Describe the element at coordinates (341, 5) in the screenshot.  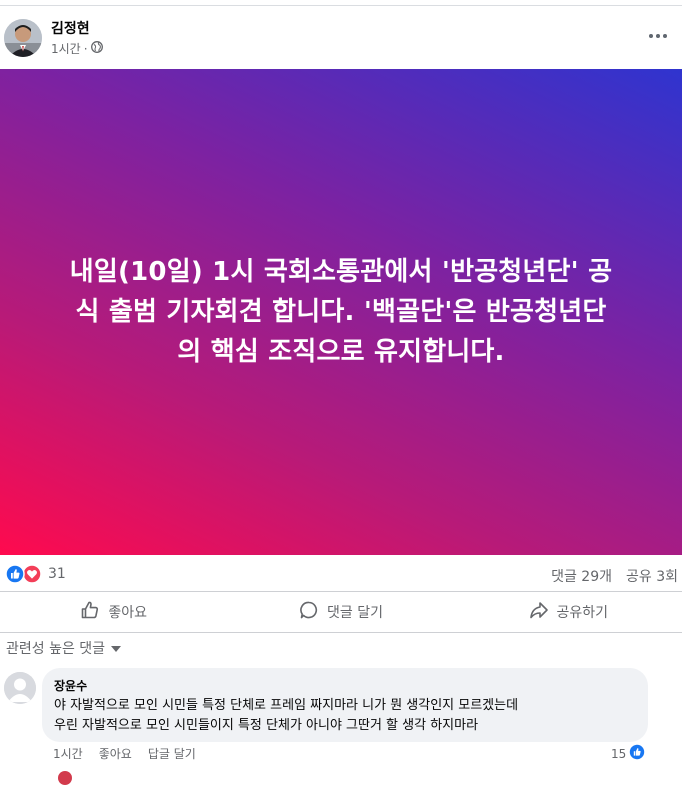
I see `top-divider` at that location.